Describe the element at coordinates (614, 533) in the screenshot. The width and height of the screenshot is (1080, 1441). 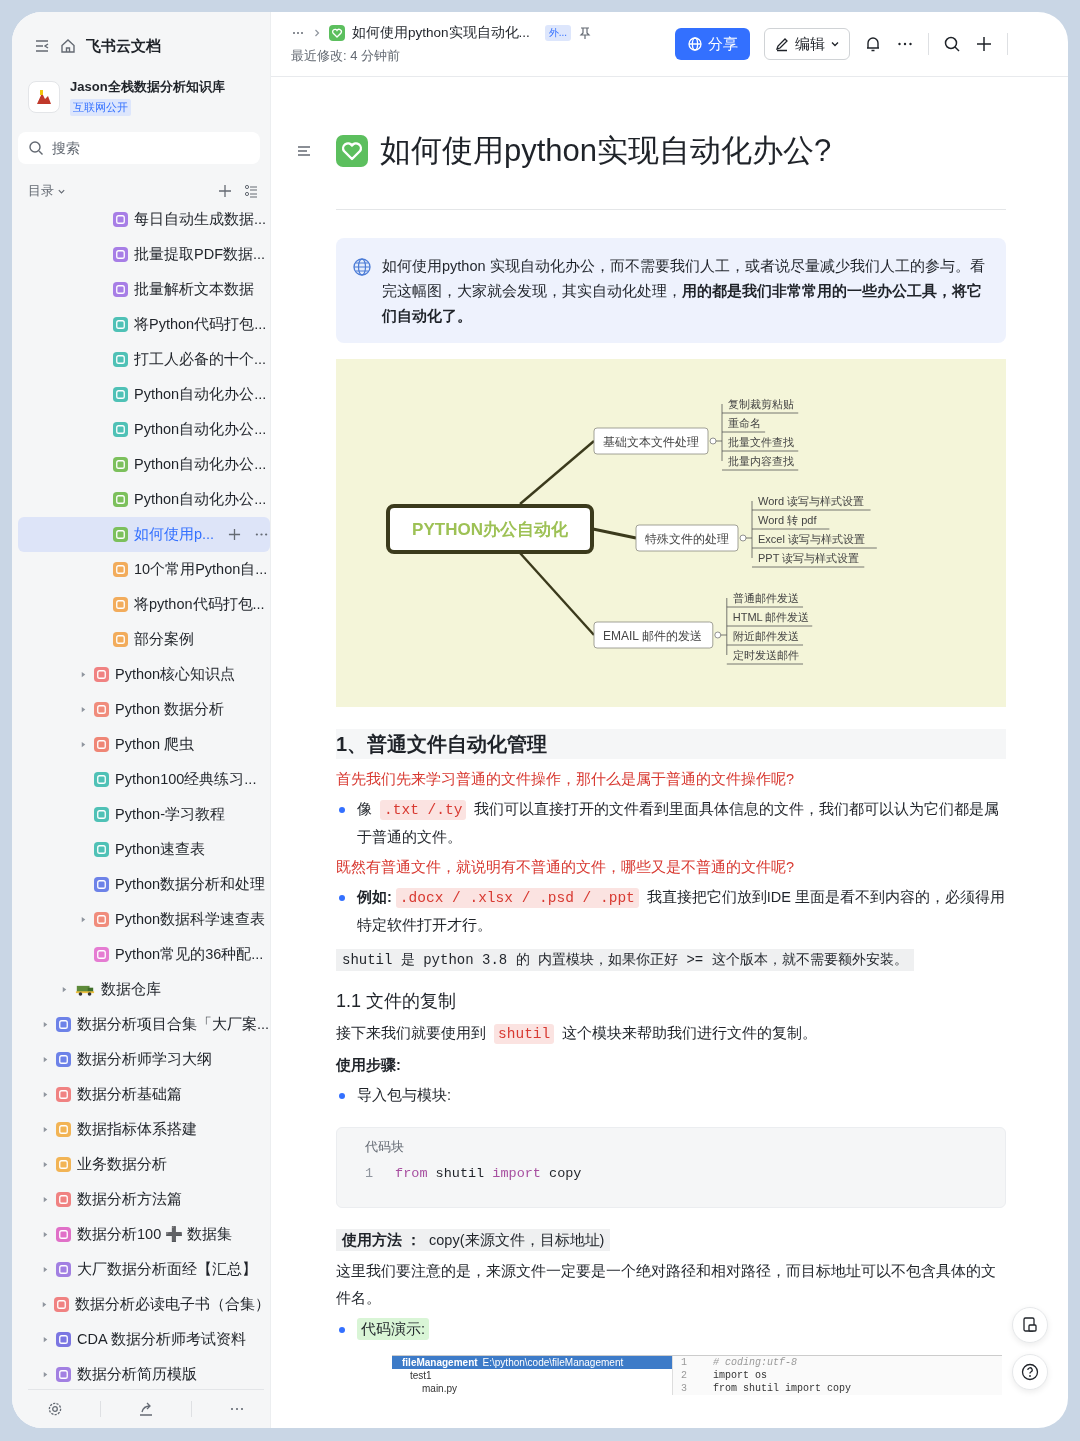
I see `connector-line` at that location.